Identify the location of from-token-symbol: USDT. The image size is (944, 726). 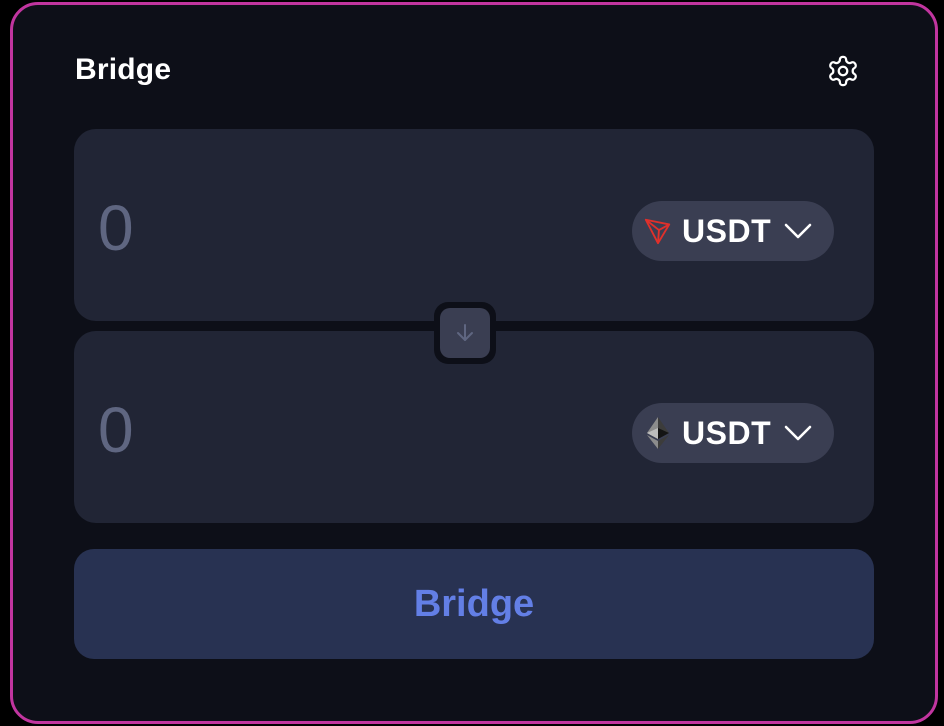
(727, 230).